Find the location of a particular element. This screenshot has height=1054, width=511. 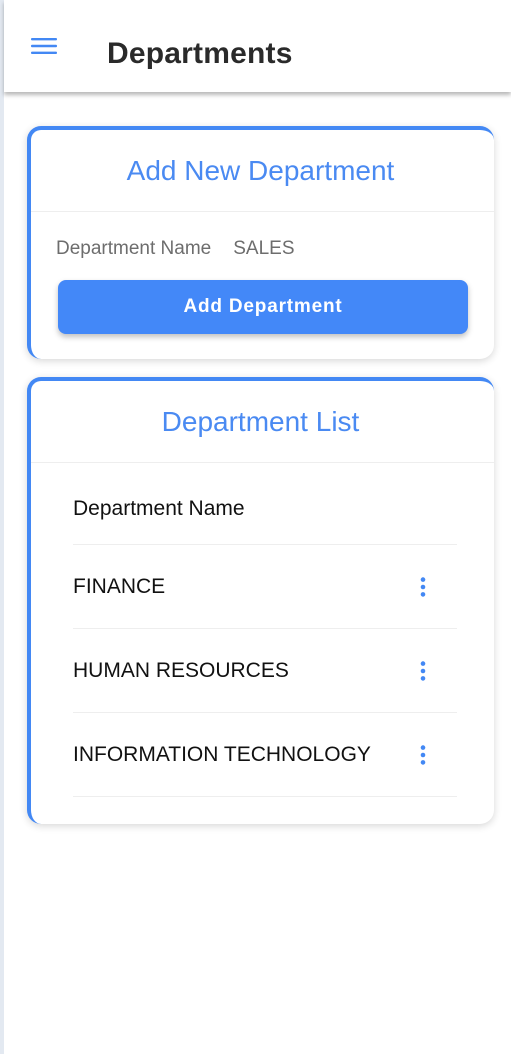

department-list-card-header: Department List is located at coordinates (262, 422).